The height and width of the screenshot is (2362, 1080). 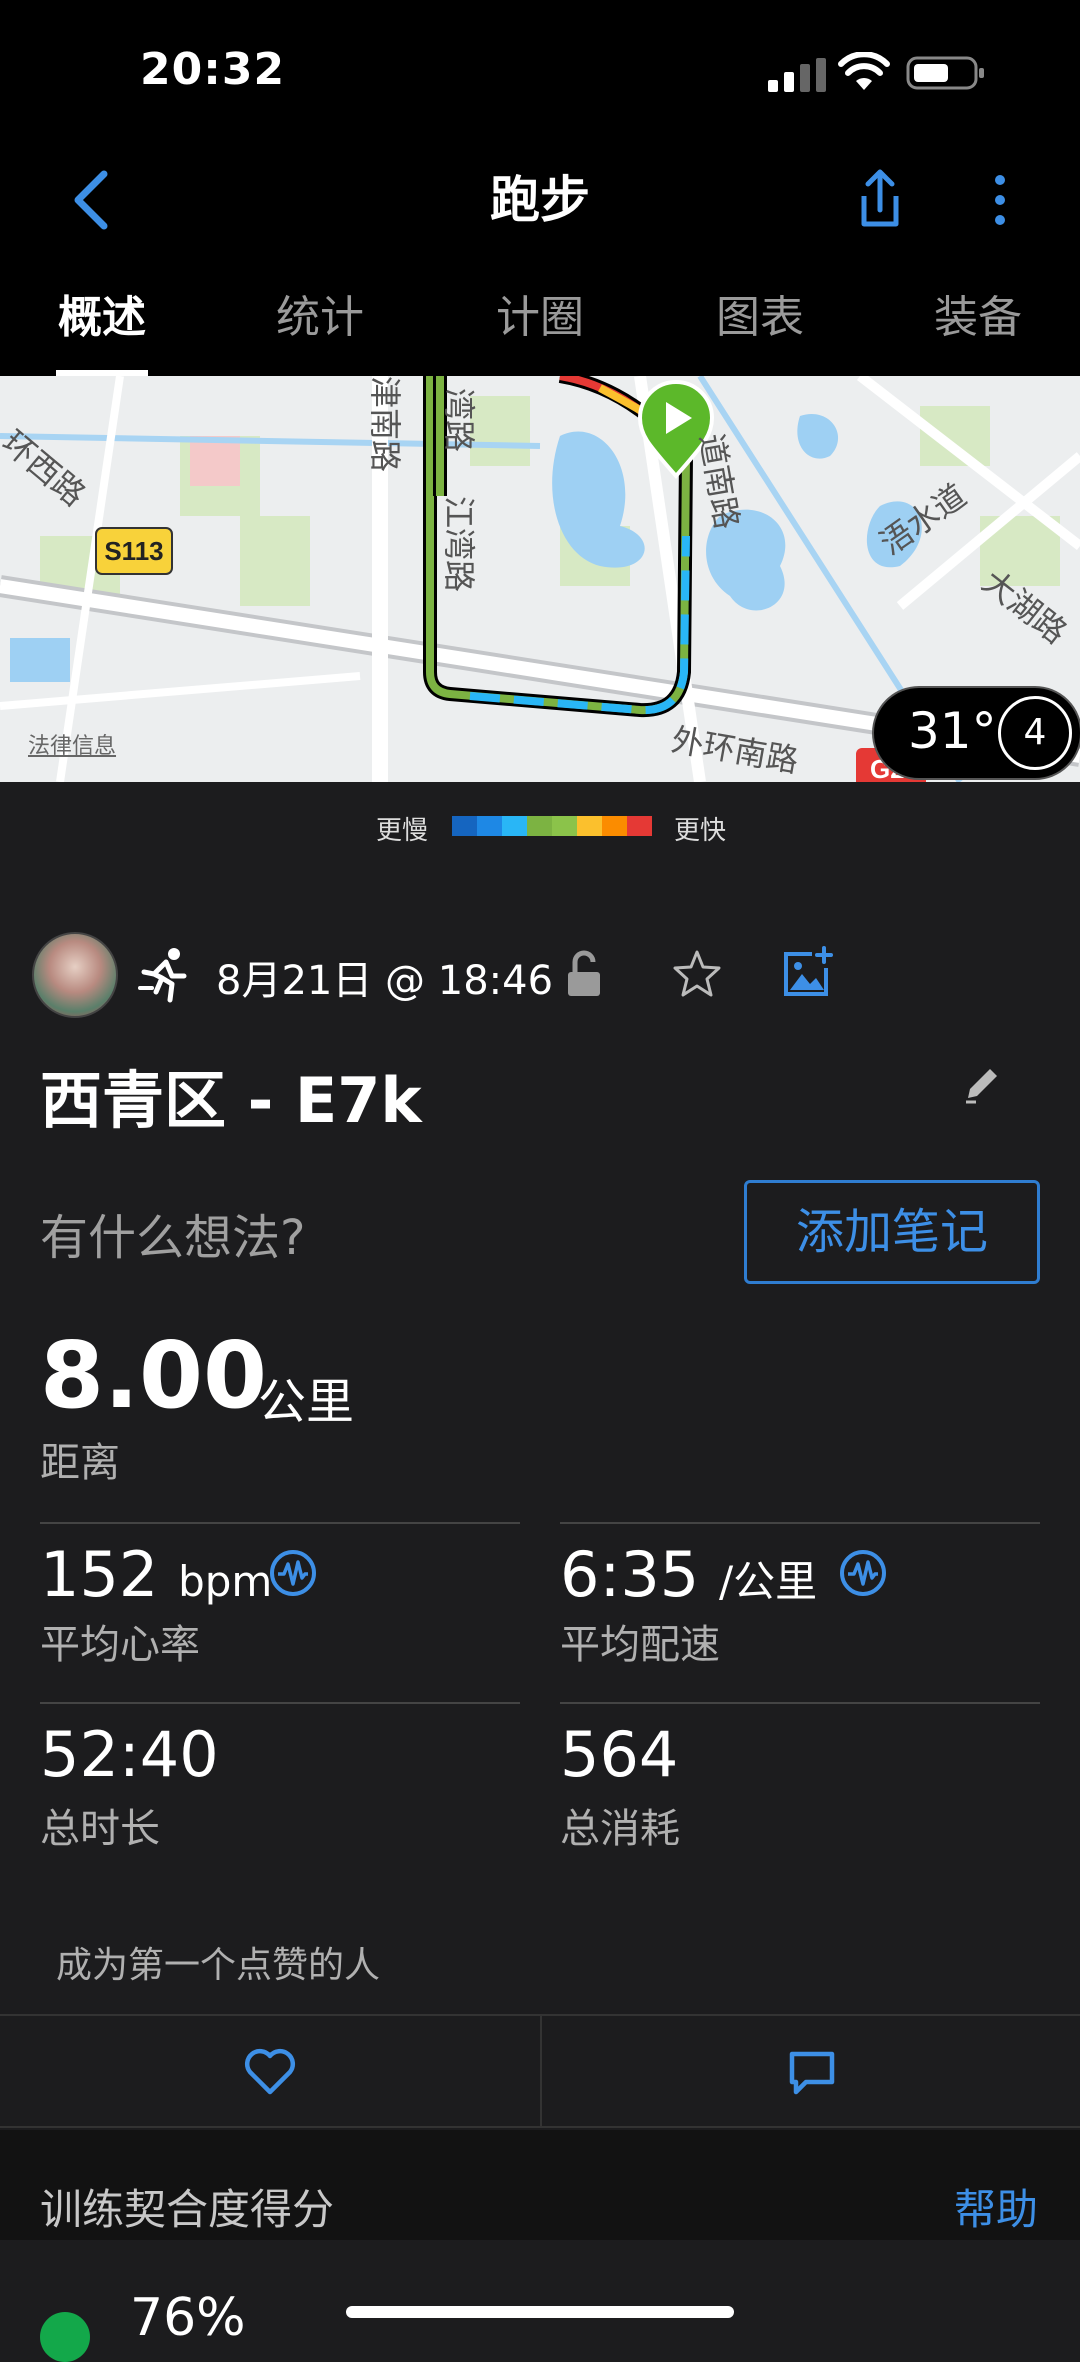 I want to click on heart-rate-number: 152, so click(x=99, y=1574).